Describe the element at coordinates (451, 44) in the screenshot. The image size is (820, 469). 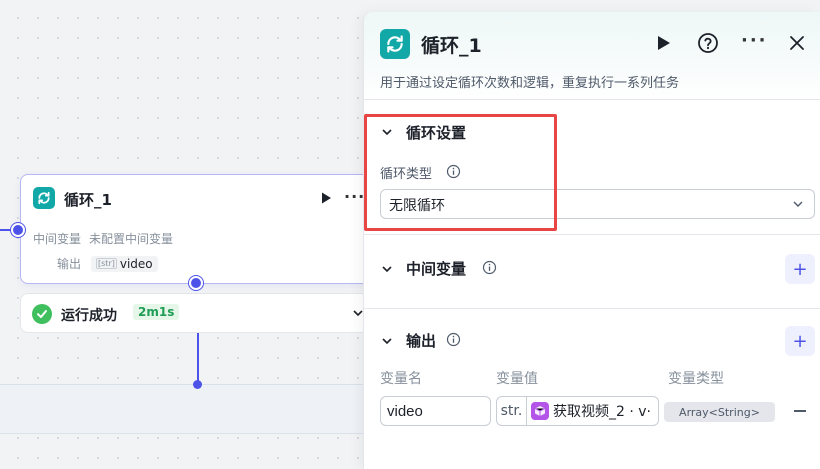
I see `panel-title: 循环_1` at that location.